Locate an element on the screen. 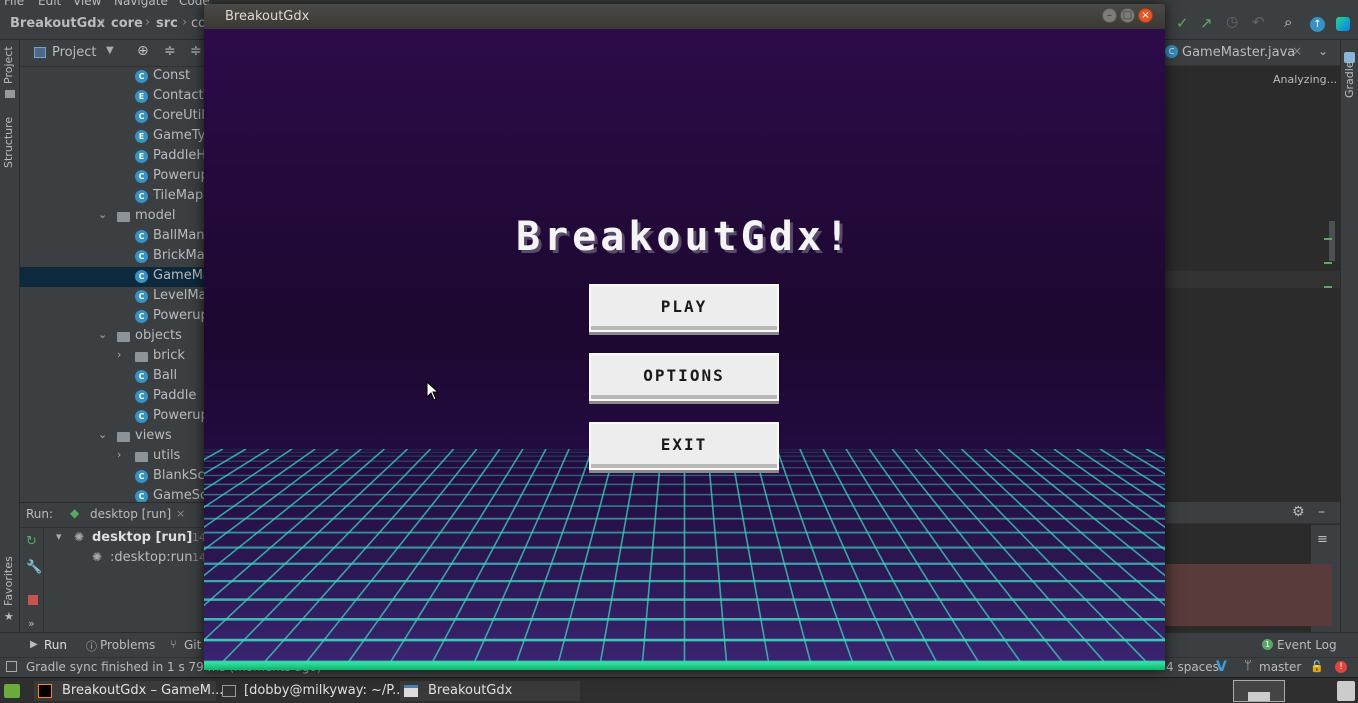  run-tree-root: desktop [run]: I is located at coordinates (142, 537).